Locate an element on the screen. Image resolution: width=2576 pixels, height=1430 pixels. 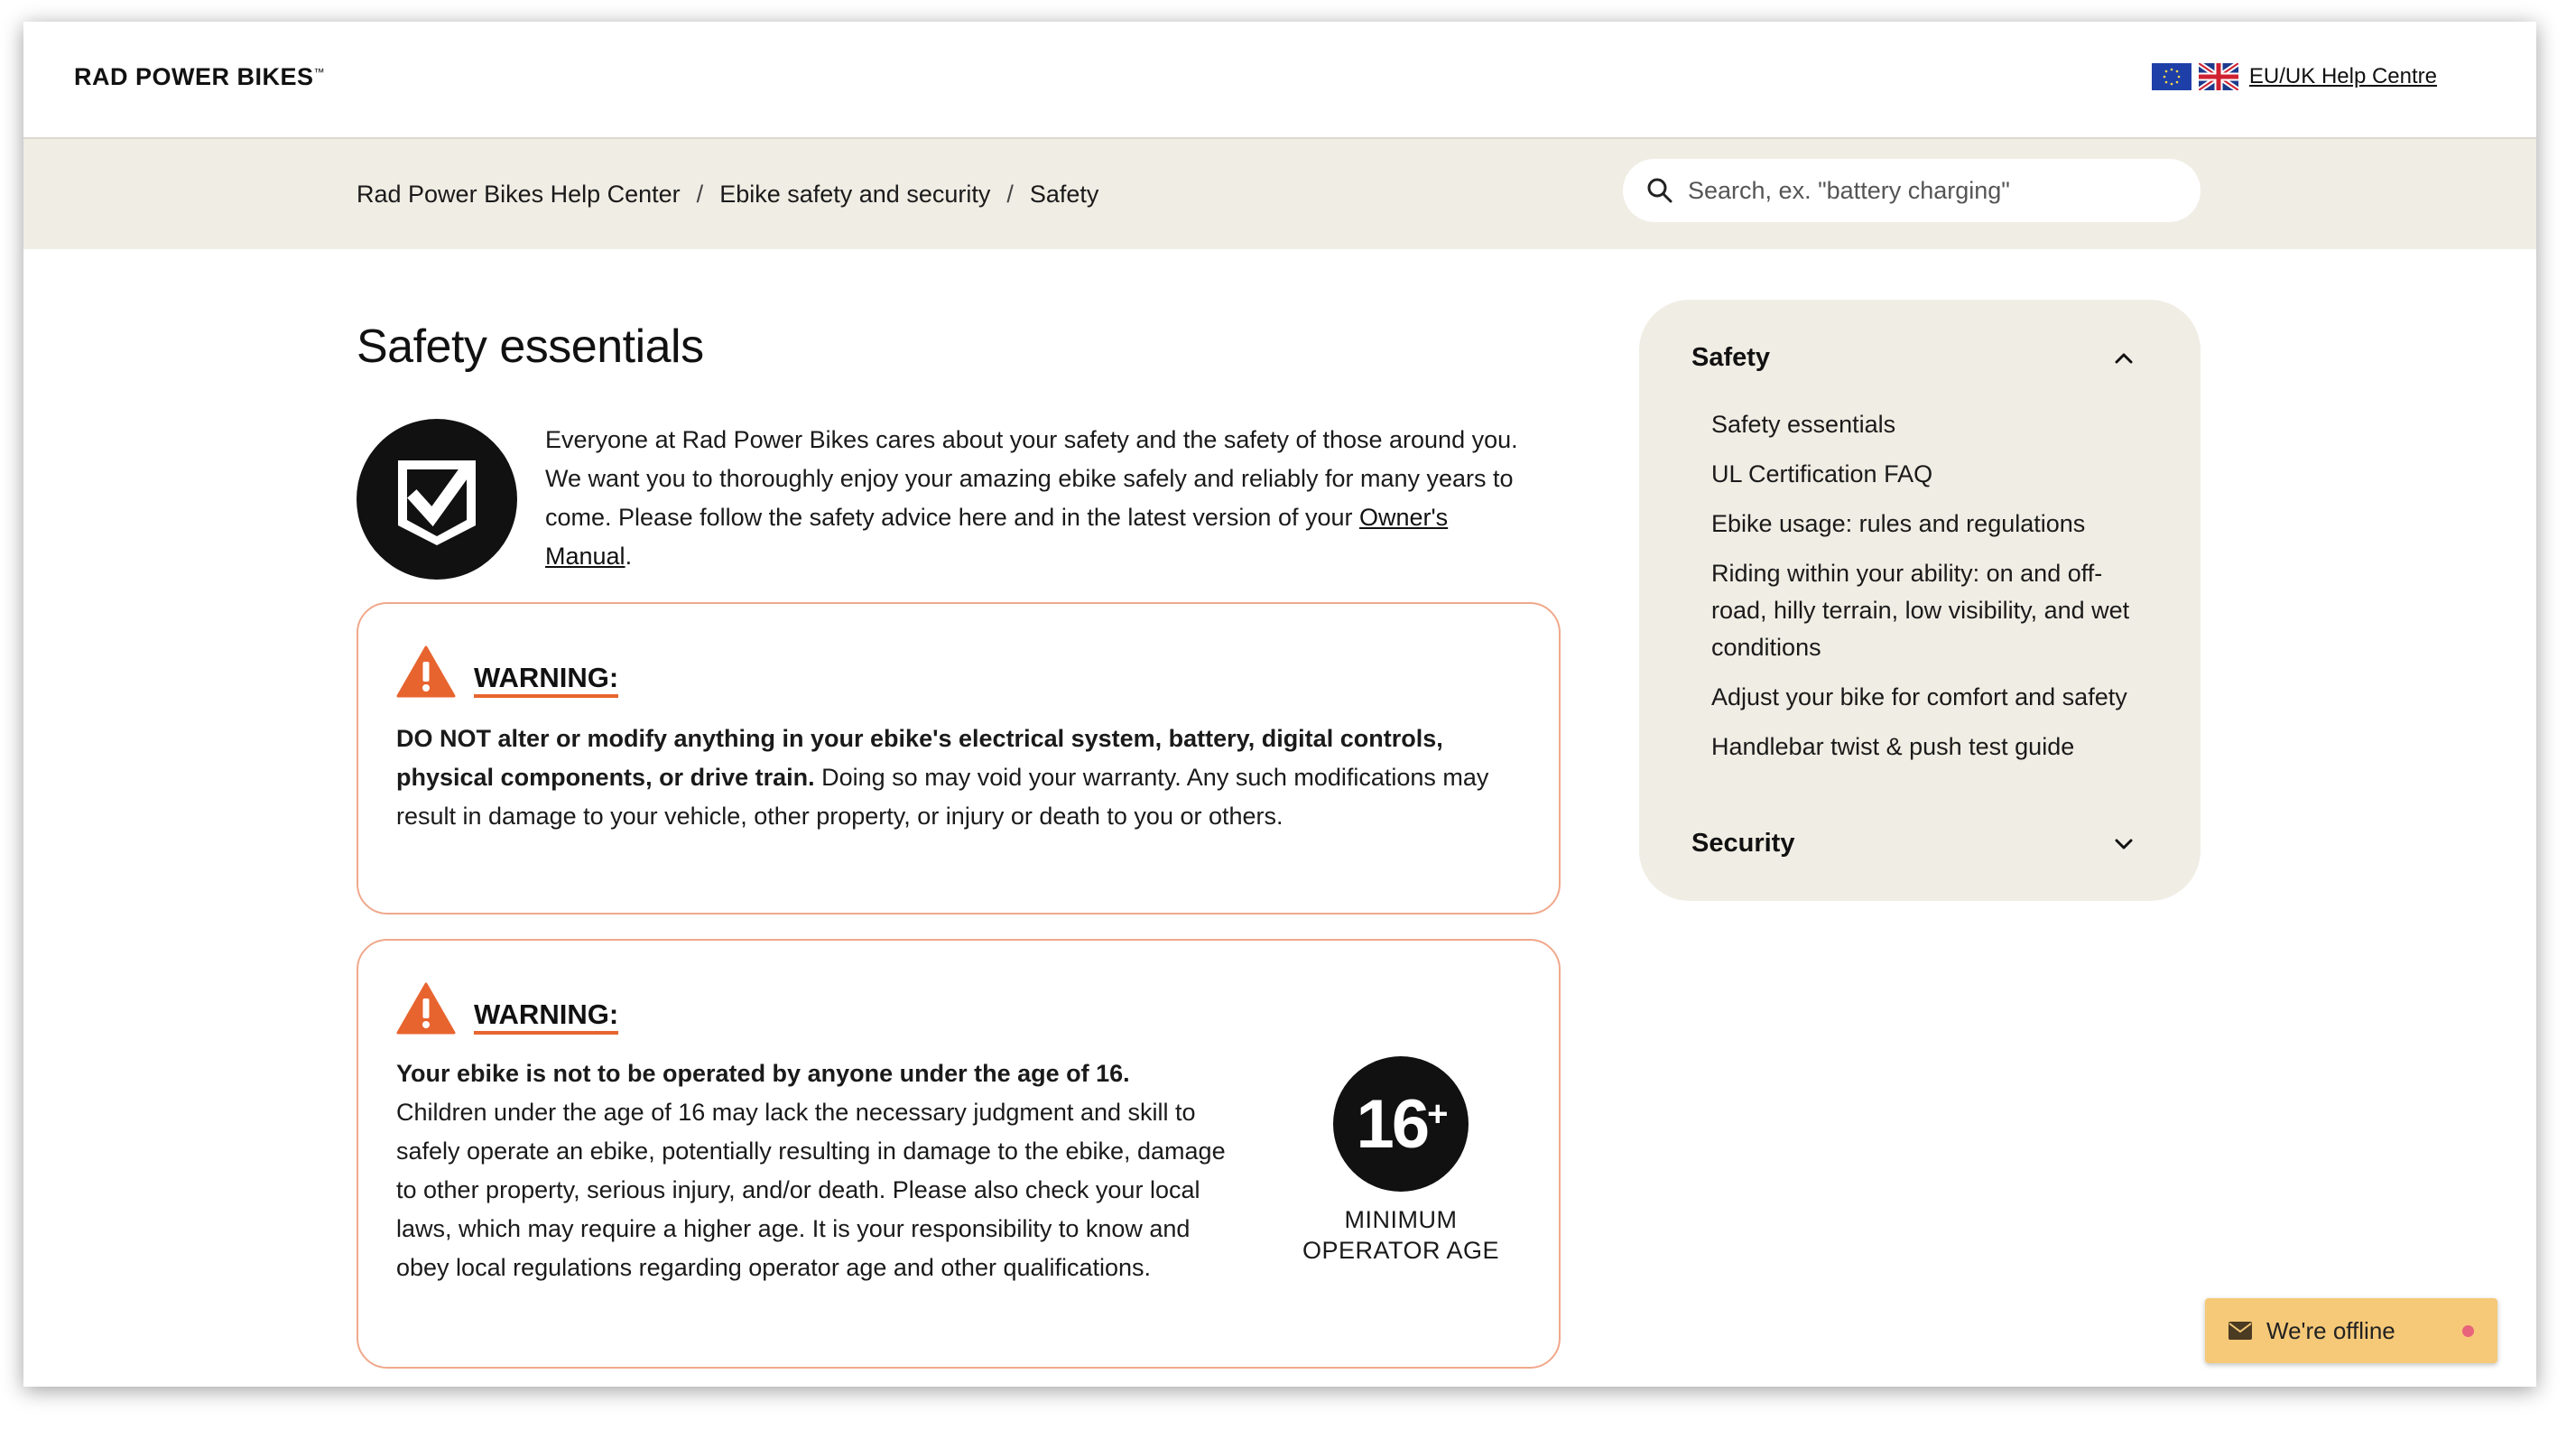
envelope-icon is located at coordinates (2240, 1331).